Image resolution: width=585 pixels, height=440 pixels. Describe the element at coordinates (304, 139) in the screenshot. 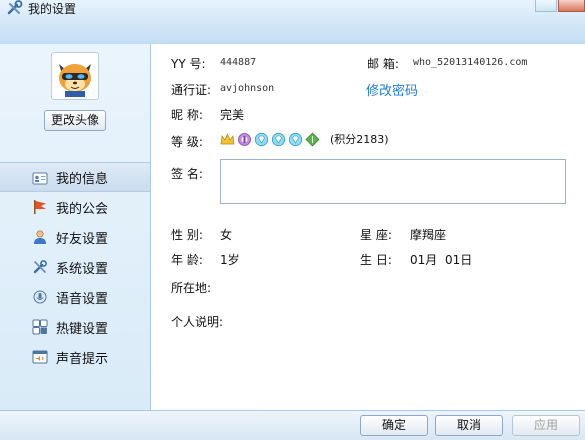

I see `level-badges: (积分2183)` at that location.